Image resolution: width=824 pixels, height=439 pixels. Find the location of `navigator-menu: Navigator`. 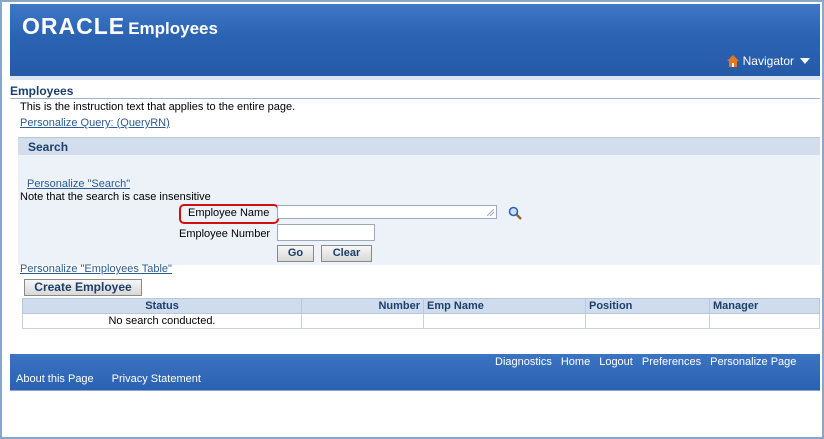

navigator-menu: Navigator is located at coordinates (768, 61).